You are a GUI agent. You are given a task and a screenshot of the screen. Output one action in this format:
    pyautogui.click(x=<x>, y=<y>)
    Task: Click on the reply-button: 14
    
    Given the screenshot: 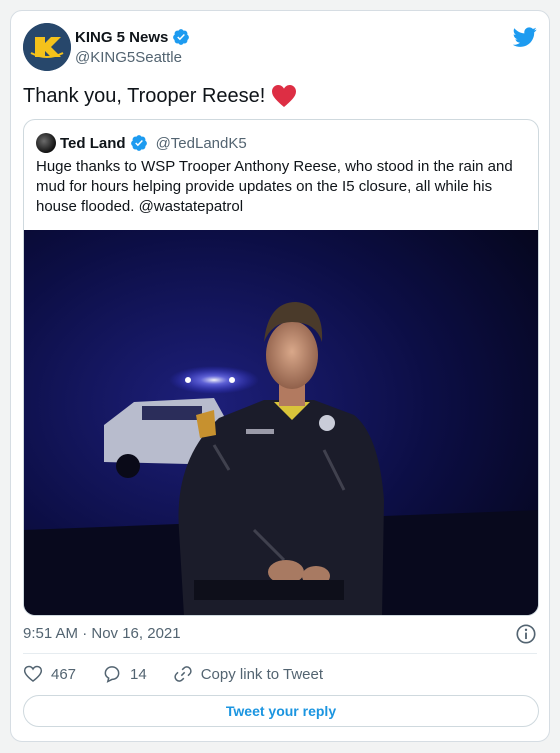 What is the action you would take?
    pyautogui.click(x=124, y=674)
    